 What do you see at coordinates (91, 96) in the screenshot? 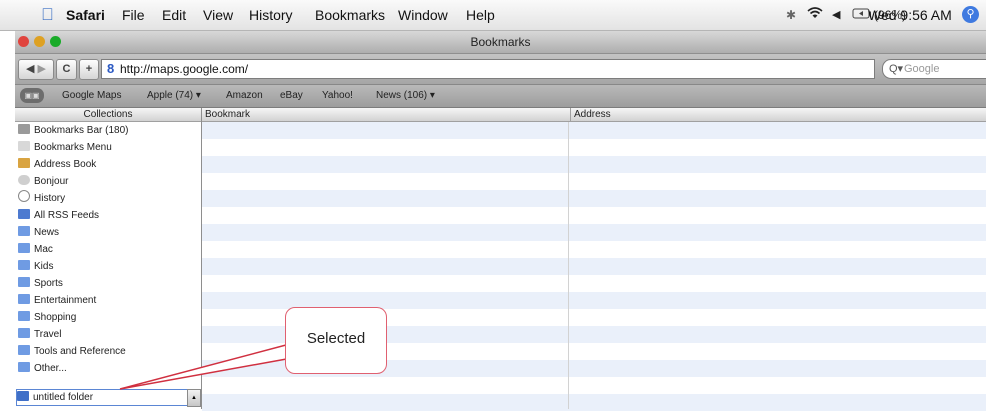
I see `bookmark-google-maps: Google Maps` at bounding box center [91, 96].